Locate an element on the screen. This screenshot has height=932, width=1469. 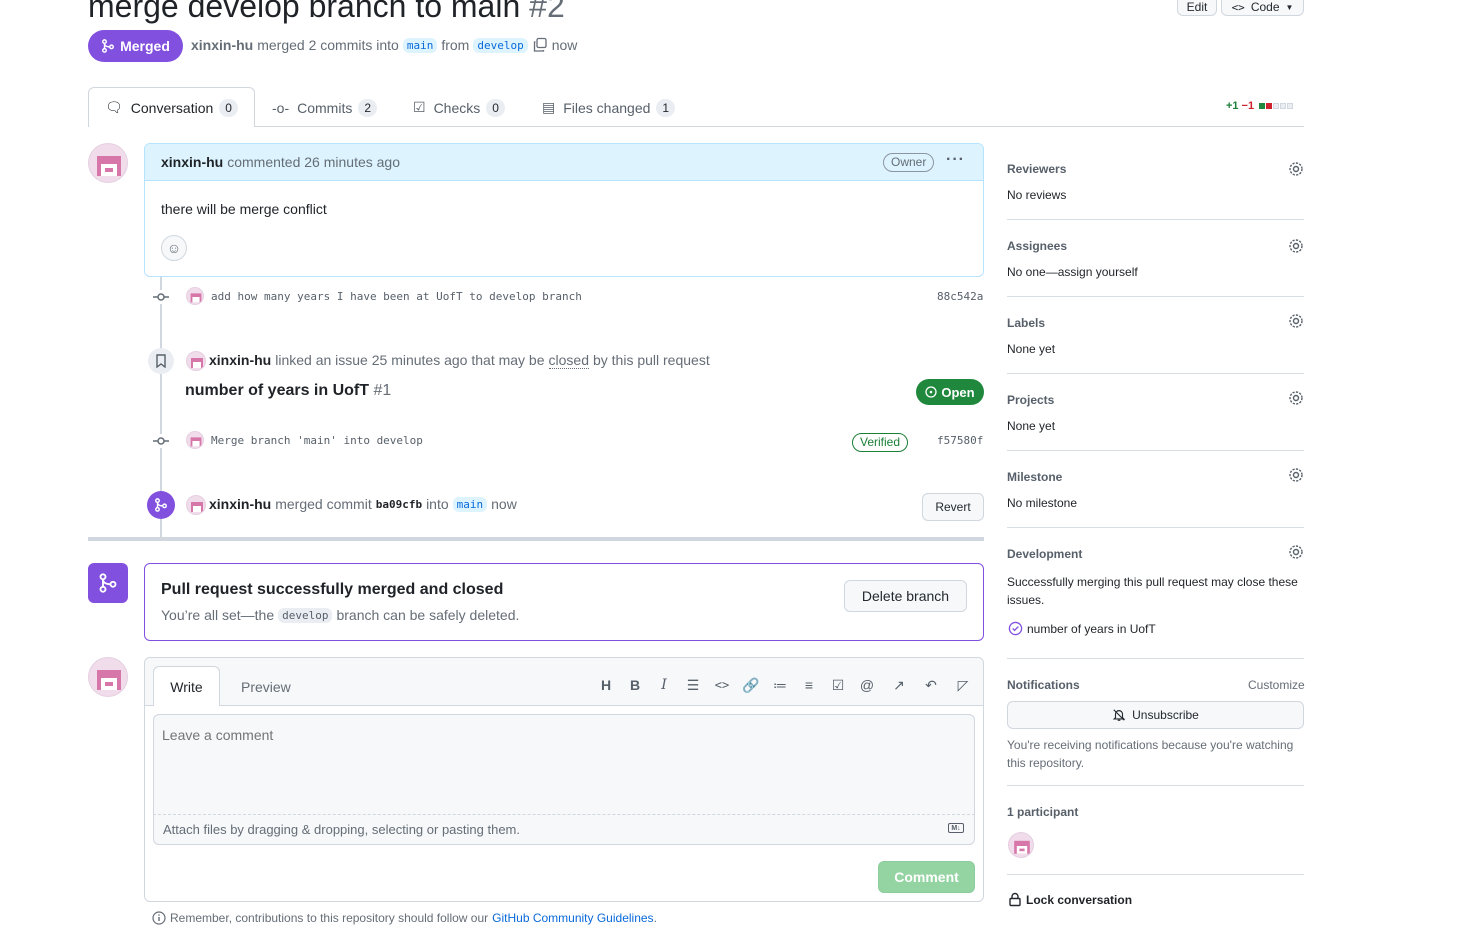
labels-title: Labels is located at coordinates (1026, 323).